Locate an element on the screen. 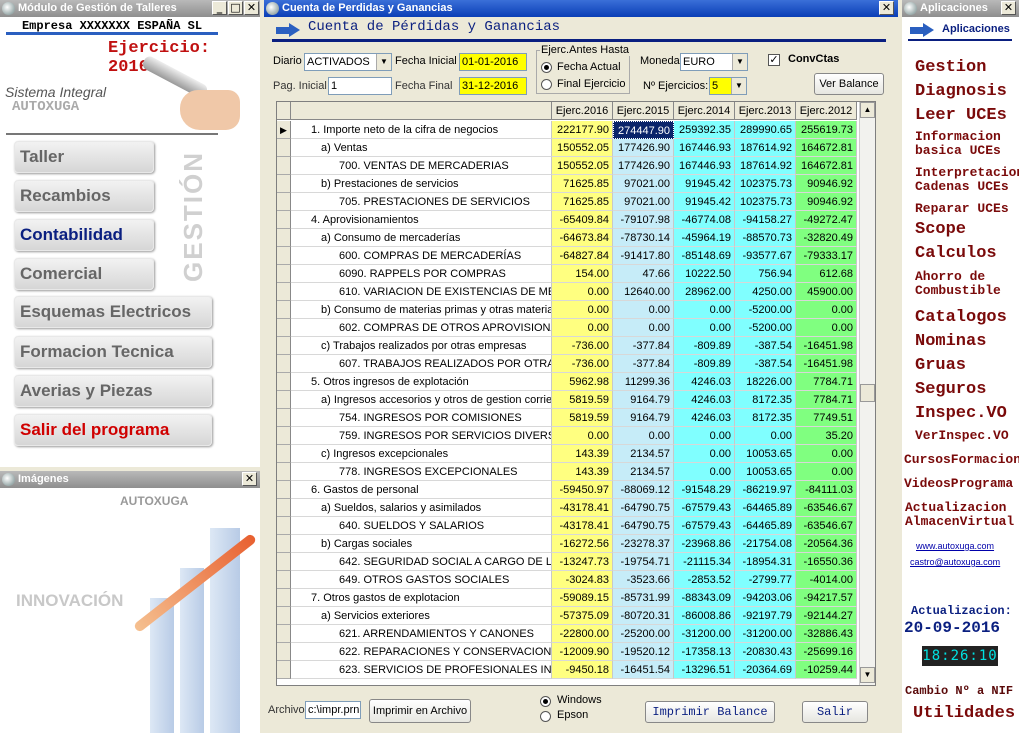 This screenshot has width=1019, height=733. value-cell: -94217.57 is located at coordinates (826, 598).